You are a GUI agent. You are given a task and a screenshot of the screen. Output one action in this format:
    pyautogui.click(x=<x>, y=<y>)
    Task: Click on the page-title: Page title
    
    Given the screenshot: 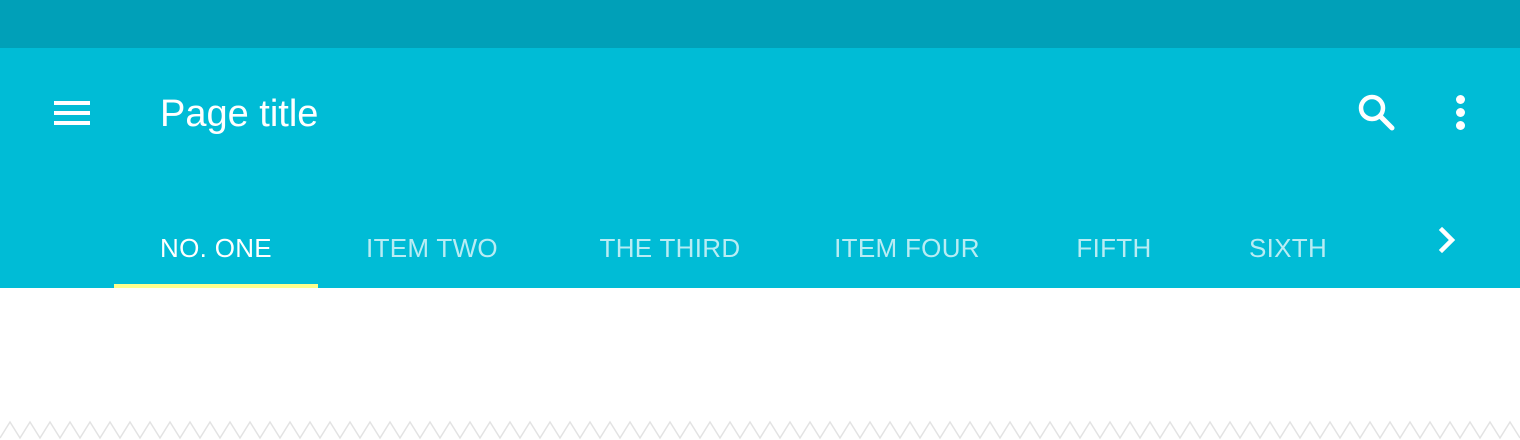 What is the action you would take?
    pyautogui.click(x=239, y=114)
    